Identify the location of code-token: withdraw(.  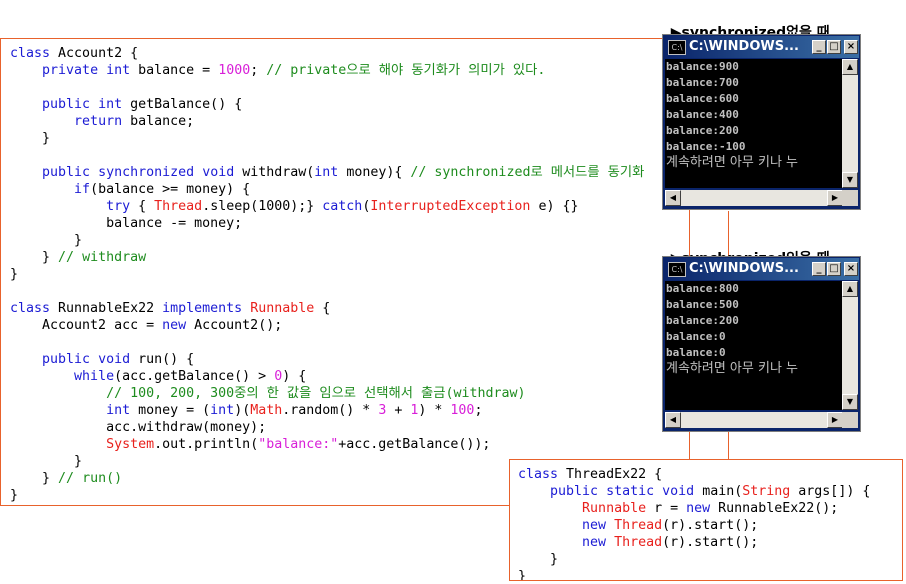
(274, 172).